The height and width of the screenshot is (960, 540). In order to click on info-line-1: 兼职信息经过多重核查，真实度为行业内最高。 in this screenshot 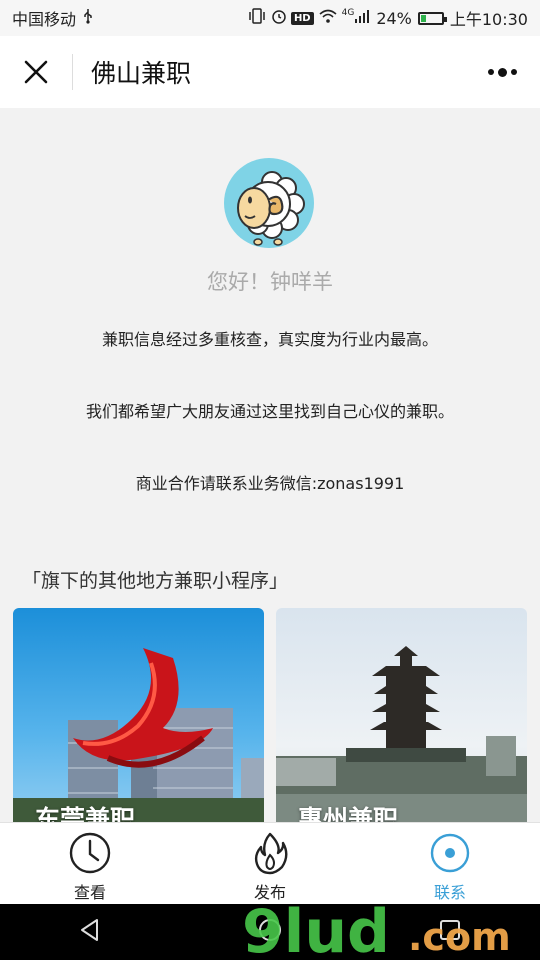, I will do `click(269, 339)`.